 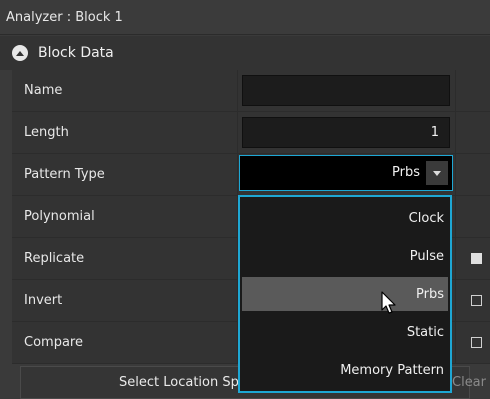 I want to click on value-cell: 1, so click(x=347, y=132).